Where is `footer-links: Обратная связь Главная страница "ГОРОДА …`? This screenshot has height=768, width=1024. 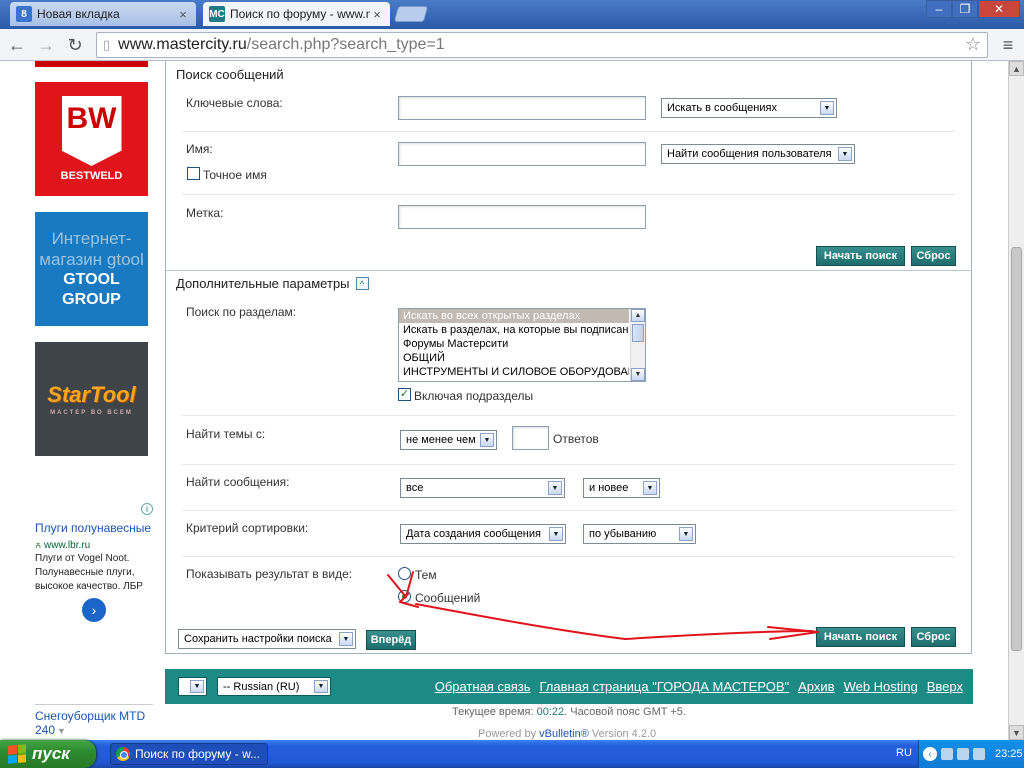 footer-links: Обратная связь Главная страница "ГОРОДА … is located at coordinates (699, 686).